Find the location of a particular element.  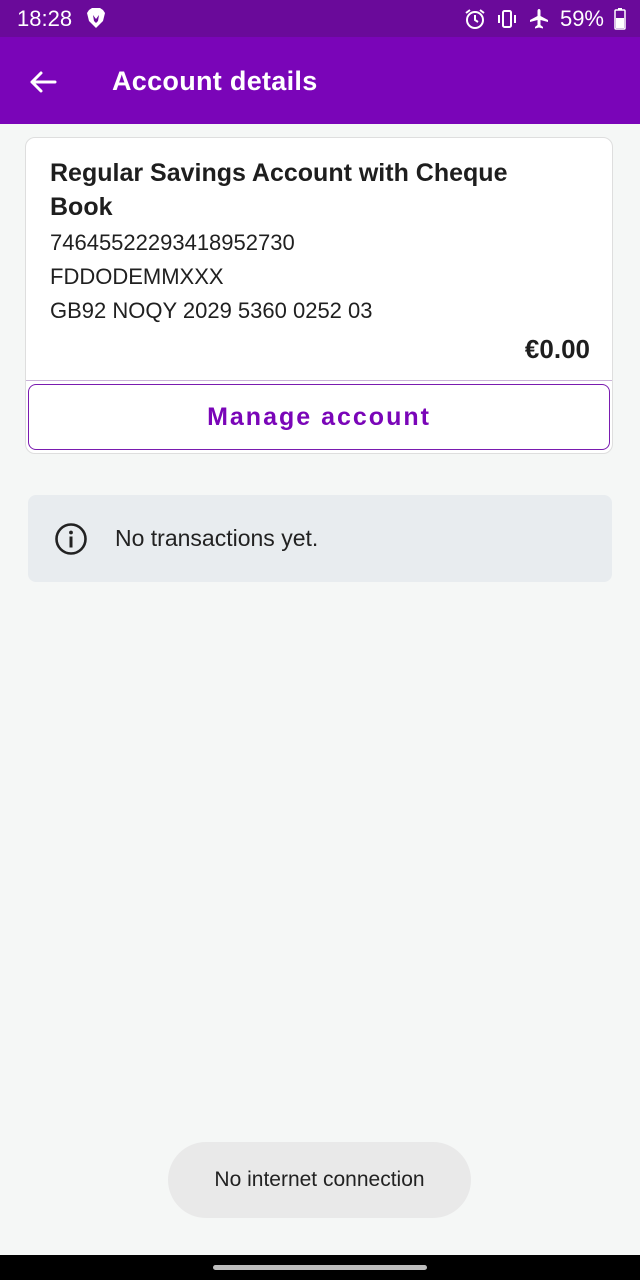

battery-icon is located at coordinates (620, 19).